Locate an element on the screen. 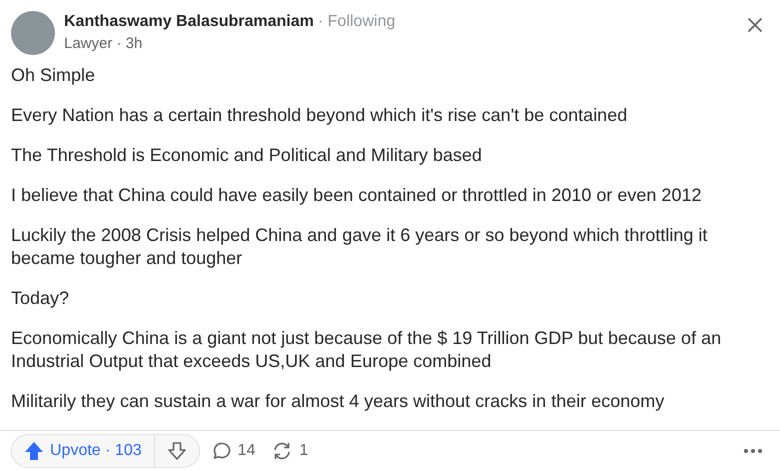 This screenshot has height=471, width=780. author-name: Kanthaswamy Balasubramaniam is located at coordinates (189, 22).